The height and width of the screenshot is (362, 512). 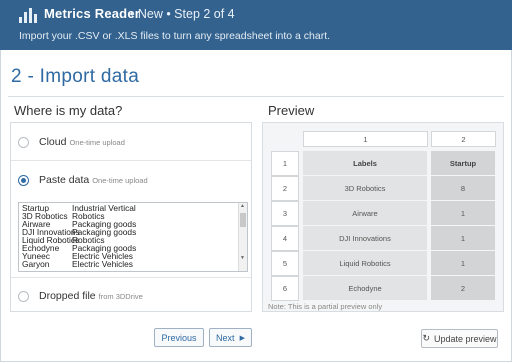 I want to click on page-title: 2 - Import data, so click(x=75, y=76).